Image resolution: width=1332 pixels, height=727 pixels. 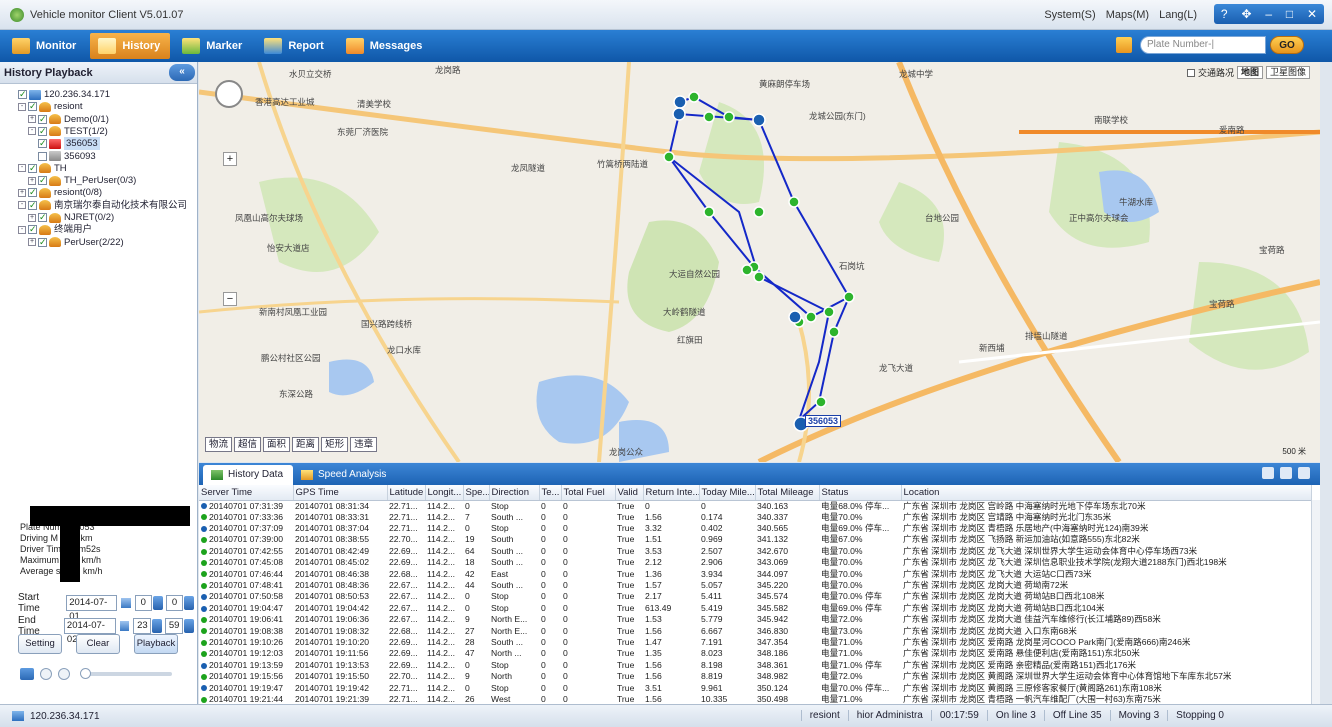 What do you see at coordinates (344, 475) in the screenshot?
I see `tab-speed-analysis: Speed Analysis` at bounding box center [344, 475].